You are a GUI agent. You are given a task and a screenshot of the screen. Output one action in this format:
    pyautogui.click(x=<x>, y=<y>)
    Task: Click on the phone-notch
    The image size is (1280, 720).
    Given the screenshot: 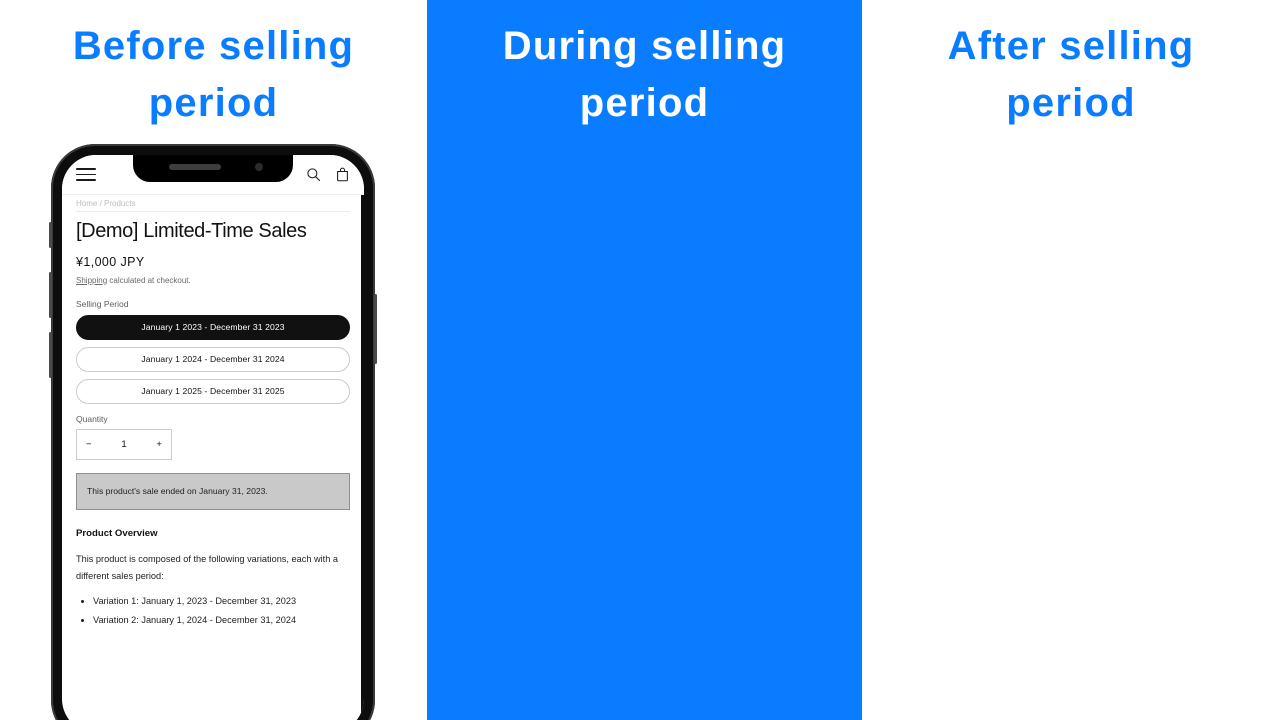 What is the action you would take?
    pyautogui.click(x=213, y=168)
    